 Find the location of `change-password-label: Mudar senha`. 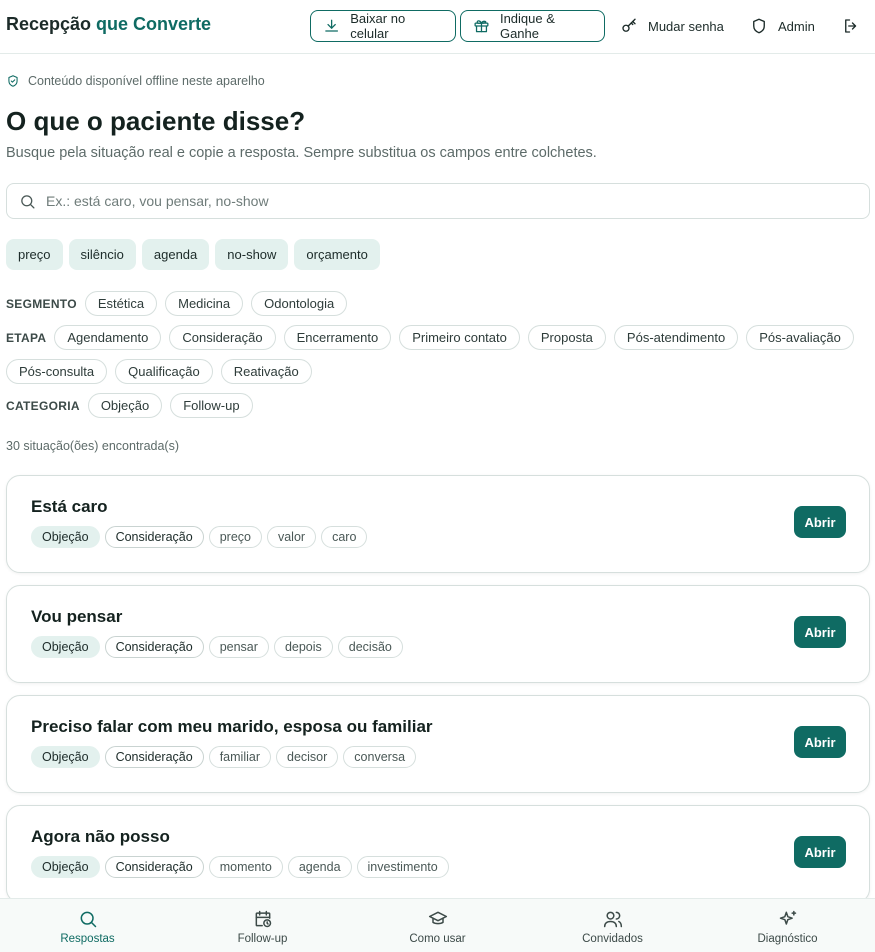

change-password-label: Mudar senha is located at coordinates (686, 26).